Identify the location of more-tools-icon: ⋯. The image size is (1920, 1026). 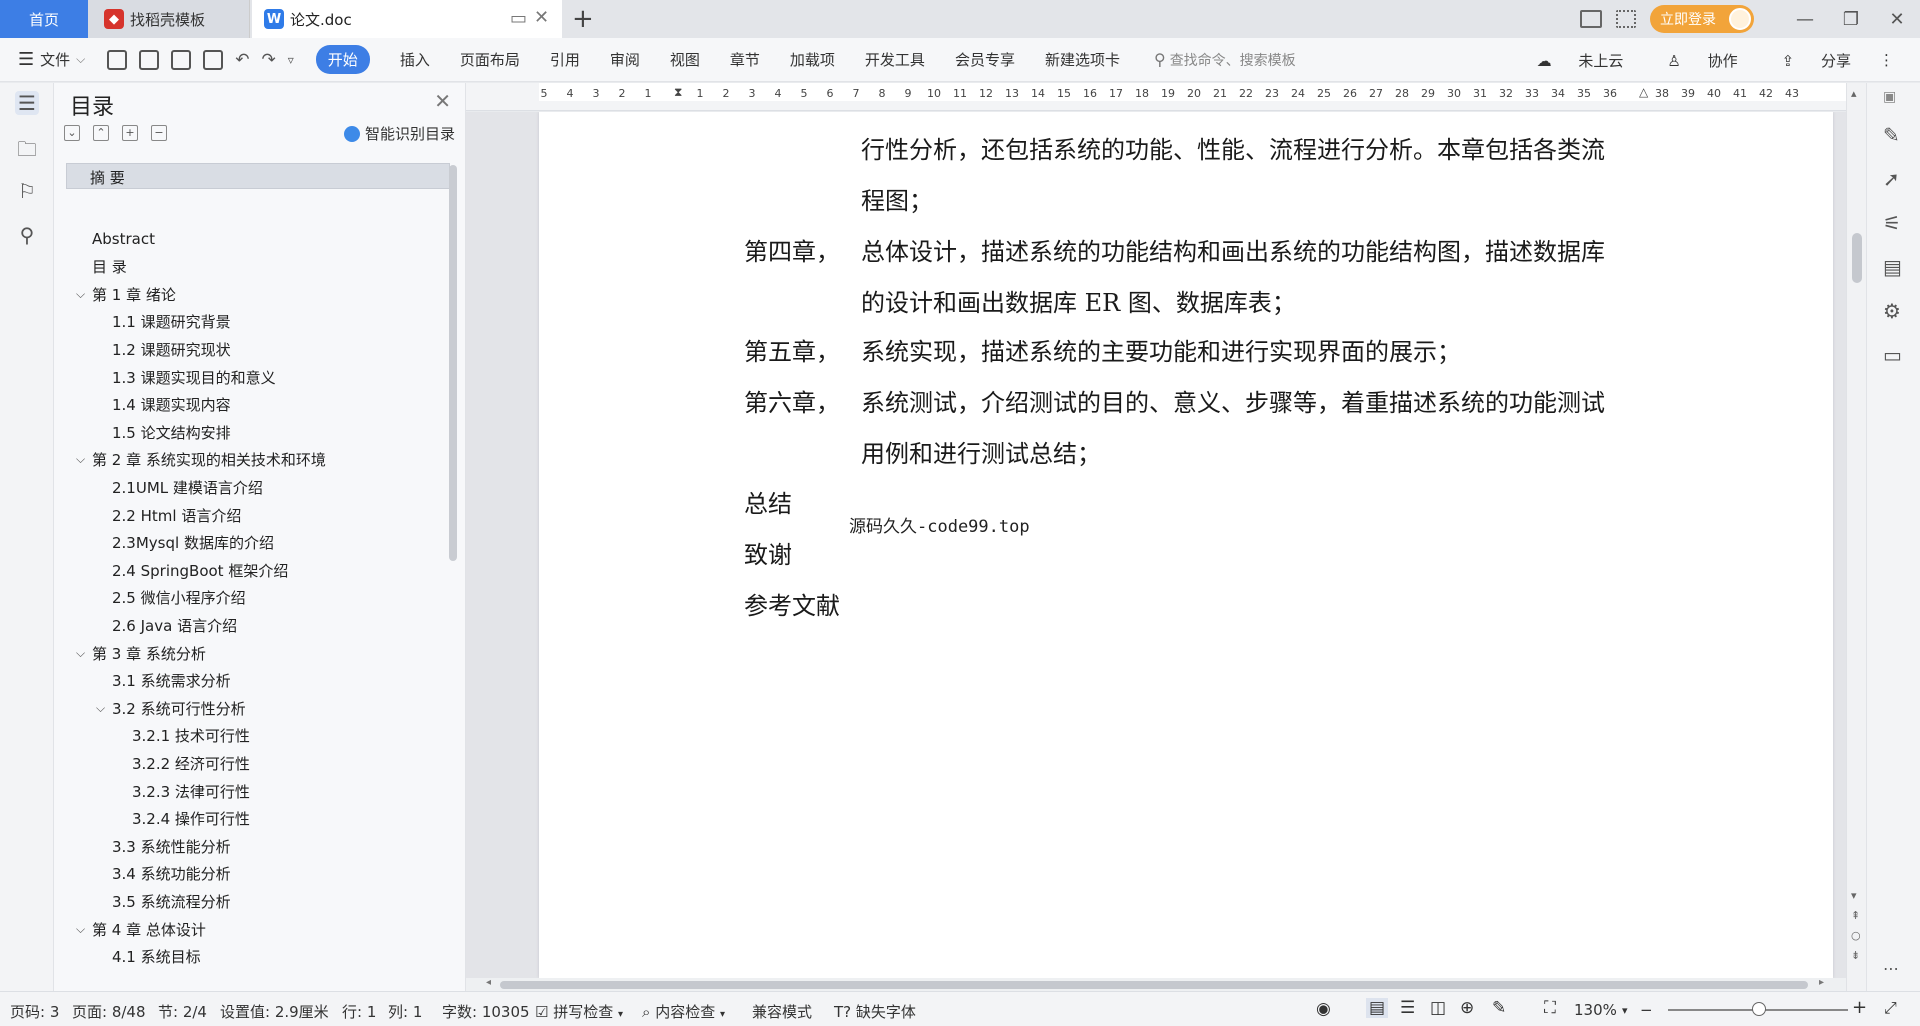
(1891, 968).